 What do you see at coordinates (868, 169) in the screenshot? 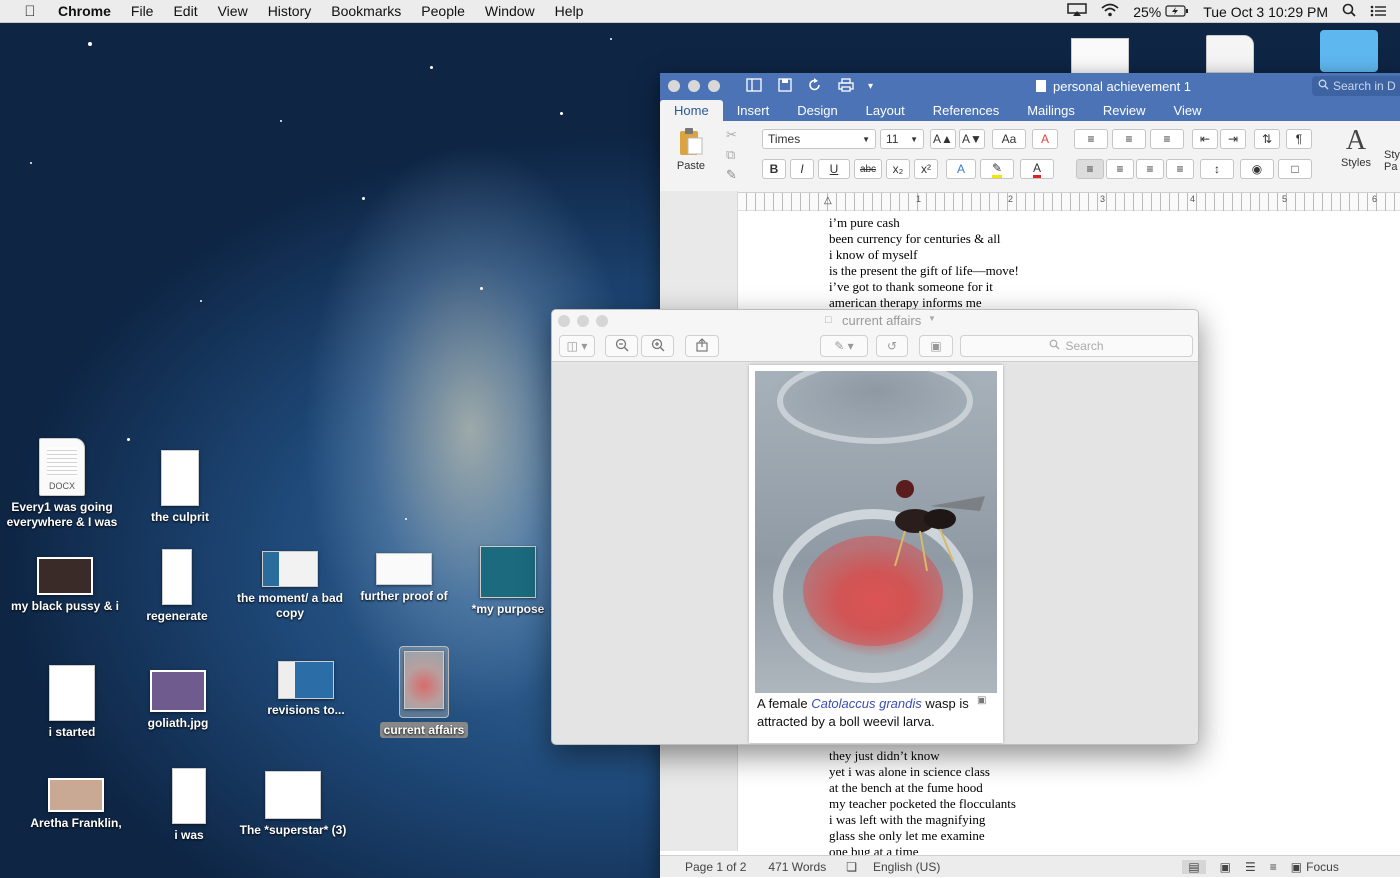
I see `strikethrough-button: abc` at bounding box center [868, 169].